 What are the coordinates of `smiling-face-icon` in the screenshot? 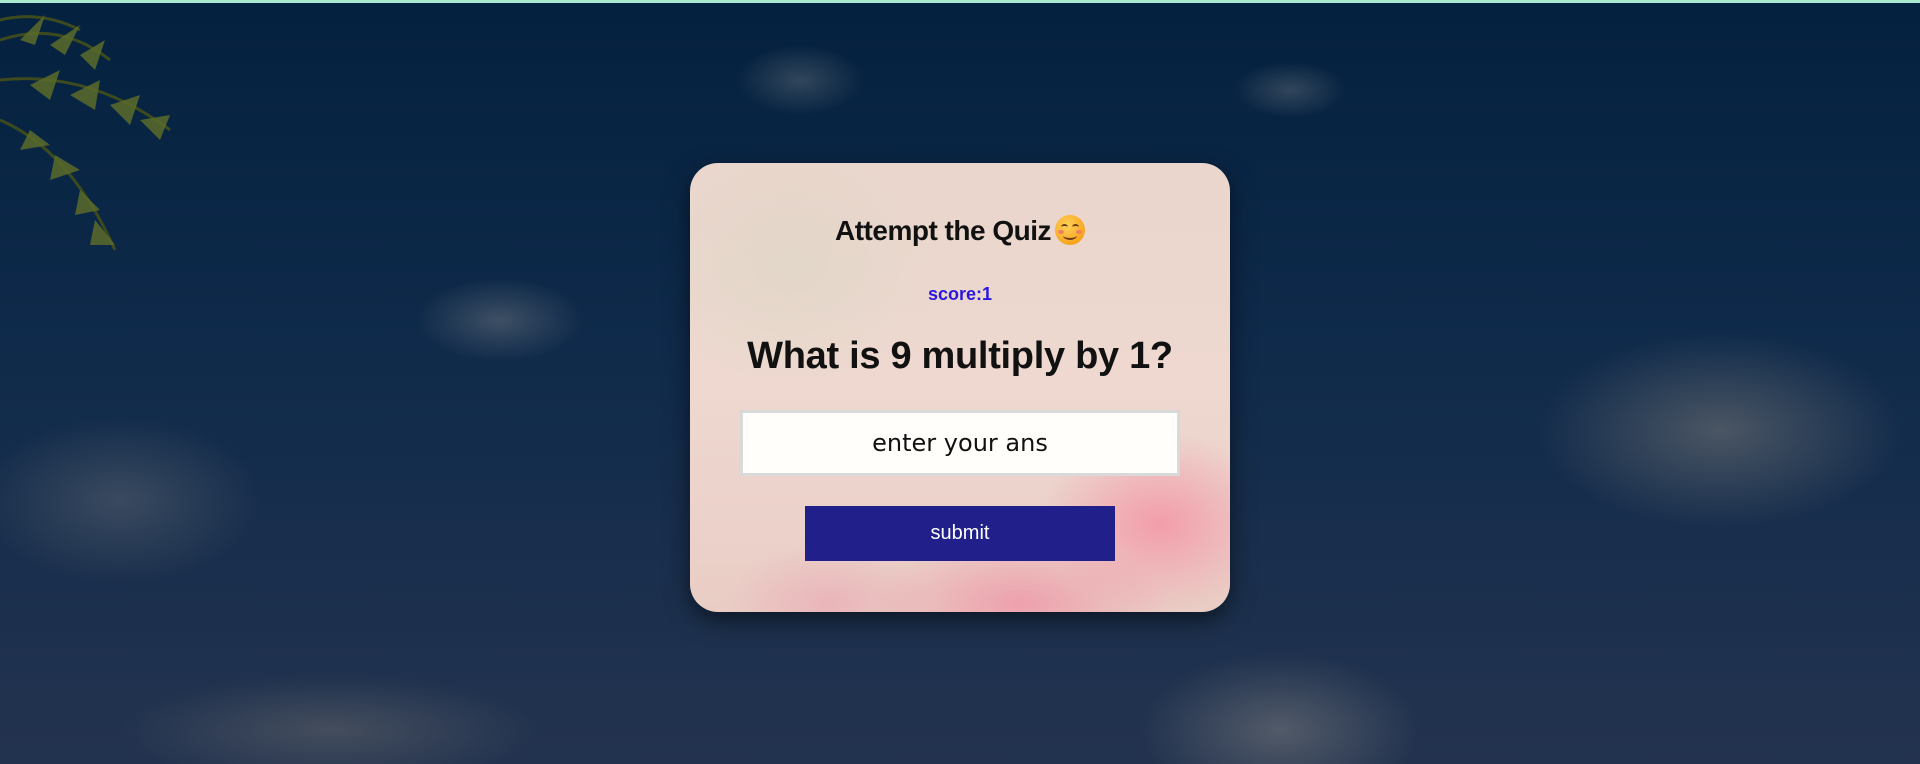 It's located at (1070, 230).